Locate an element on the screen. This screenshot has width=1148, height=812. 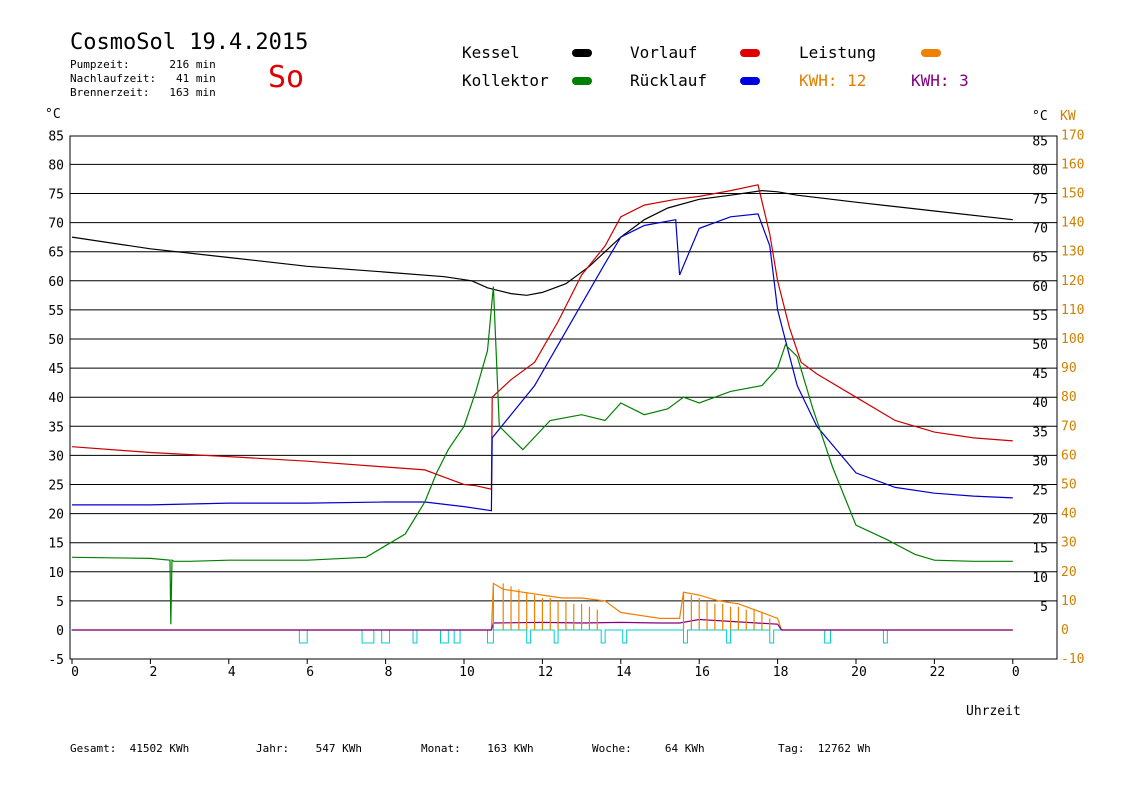
kw-axis-unit: KW is located at coordinates (1068, 116).